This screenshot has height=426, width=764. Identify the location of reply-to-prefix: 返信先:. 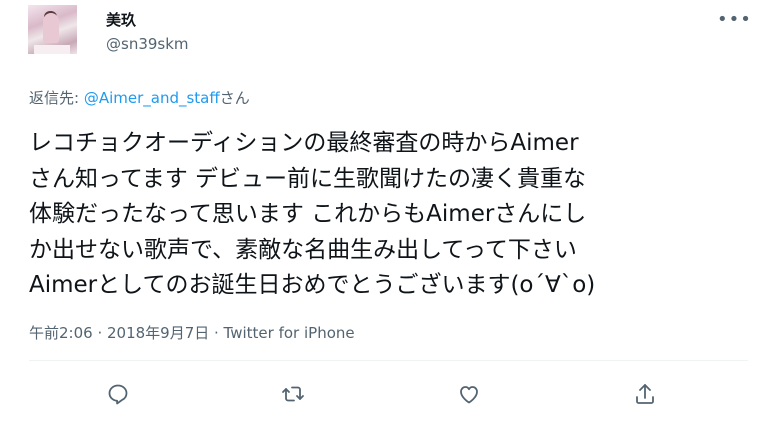
(56, 98).